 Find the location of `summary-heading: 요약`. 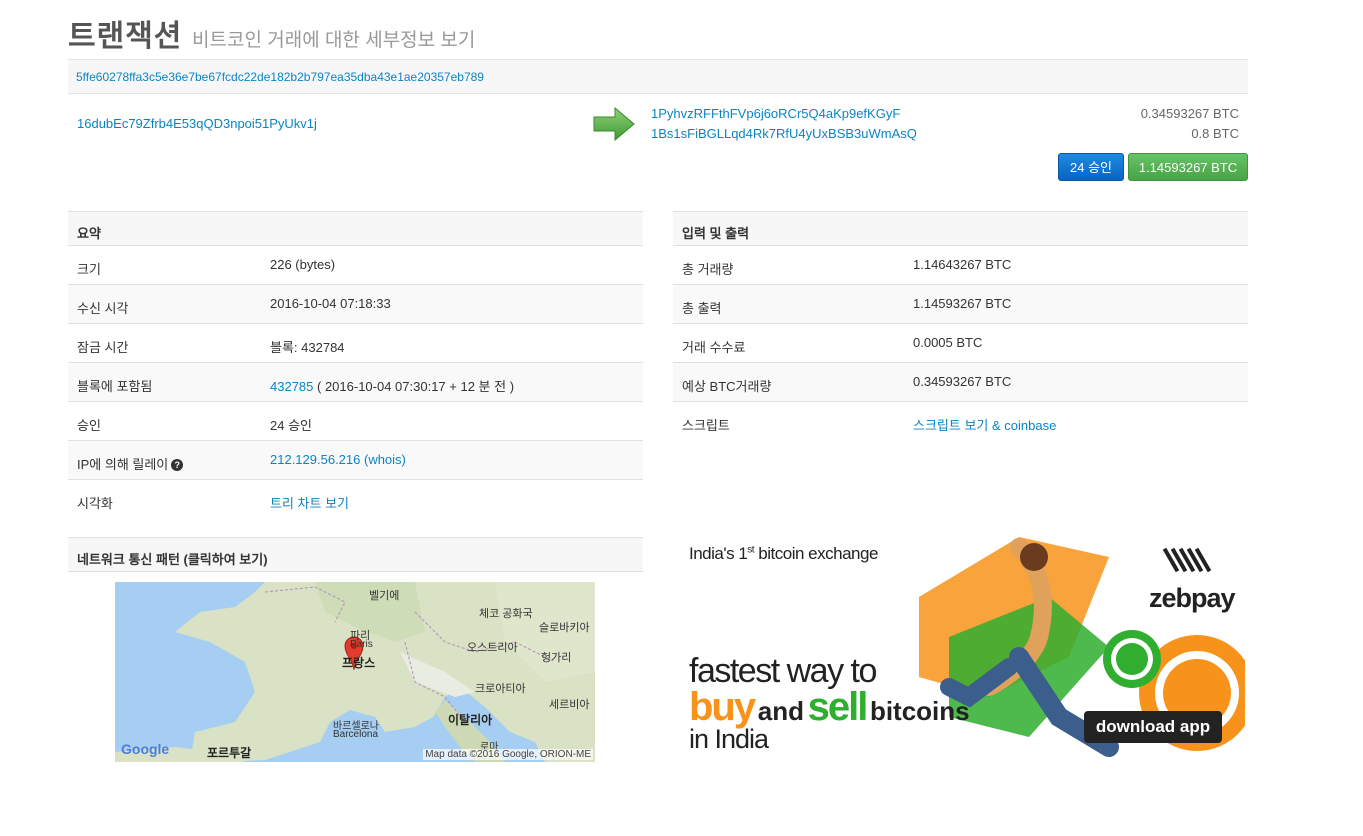

summary-heading: 요약 is located at coordinates (355, 228).